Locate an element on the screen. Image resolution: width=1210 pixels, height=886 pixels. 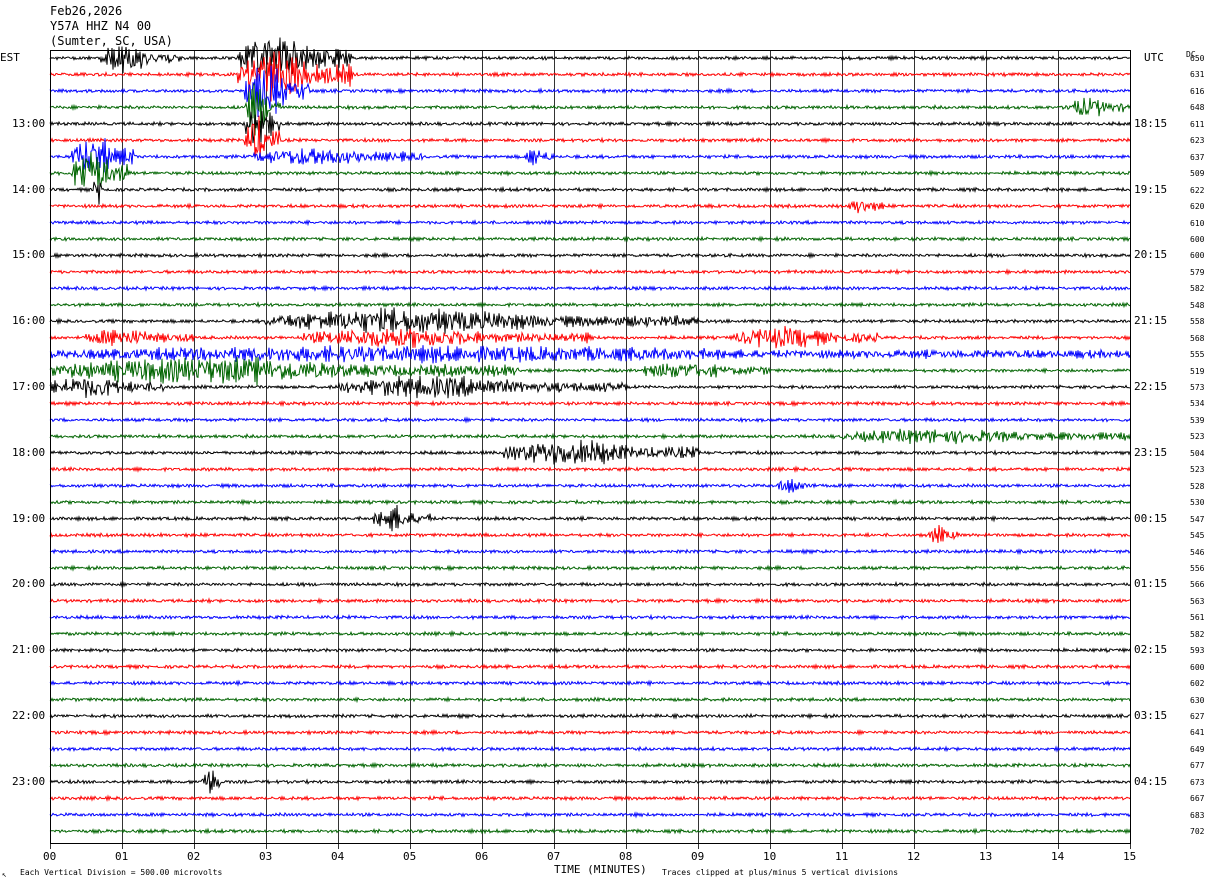
footer-marker: ↖ is located at coordinates (4, 874).